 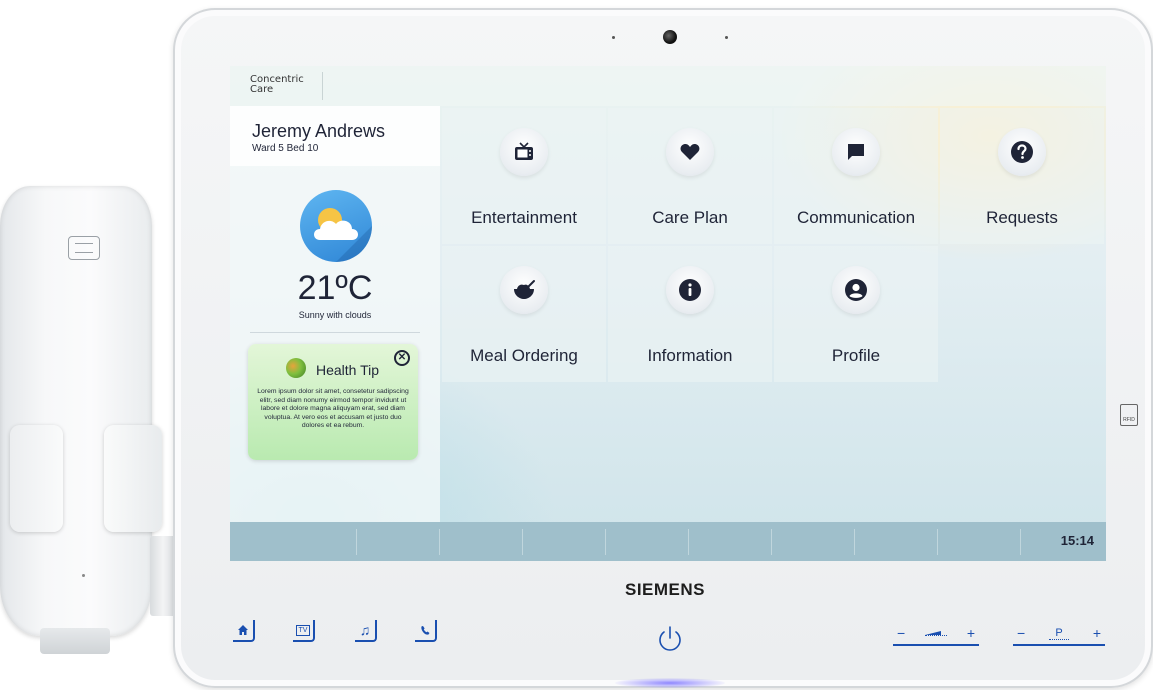 I want to click on music-icon: ♫, so click(x=365, y=630).